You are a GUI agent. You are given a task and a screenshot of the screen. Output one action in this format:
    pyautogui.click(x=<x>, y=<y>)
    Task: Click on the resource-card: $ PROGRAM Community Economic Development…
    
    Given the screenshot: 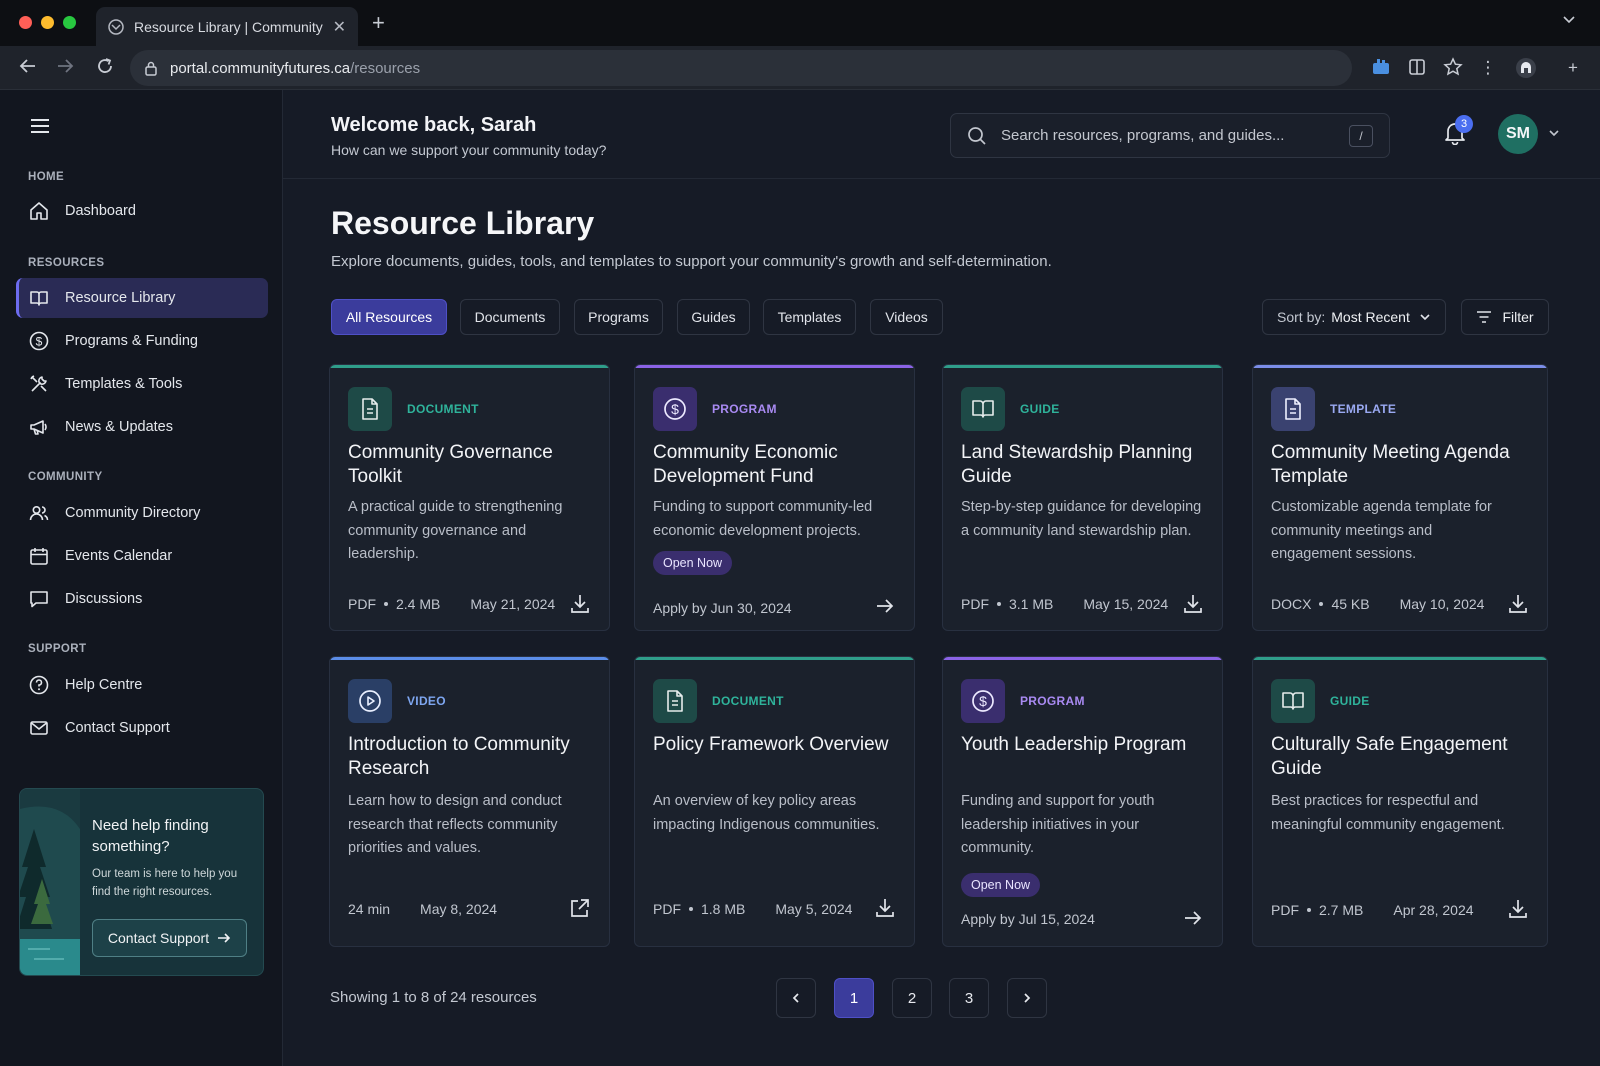 What is the action you would take?
    pyautogui.click(x=774, y=497)
    